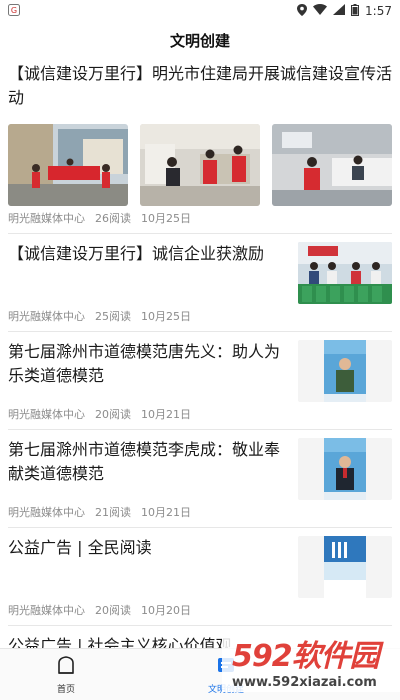 This screenshot has width=400, height=700. Describe the element at coordinates (113, 316) in the screenshot. I see `article-reads: 25阅读` at that location.